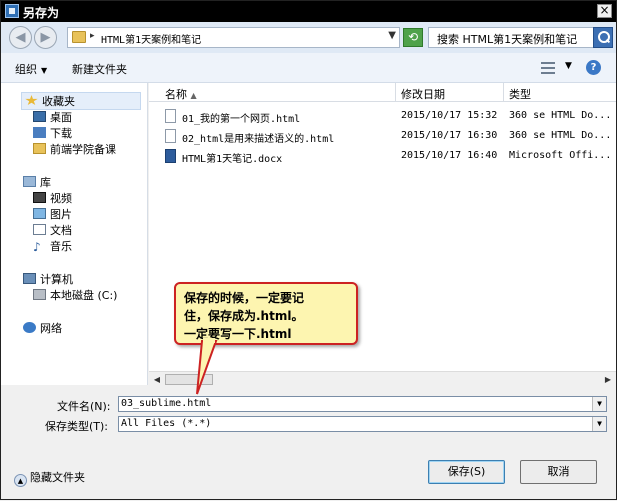 This screenshot has width=617, height=501. What do you see at coordinates (61, 198) in the screenshot?
I see `nav-item-label: 视频` at bounding box center [61, 198].